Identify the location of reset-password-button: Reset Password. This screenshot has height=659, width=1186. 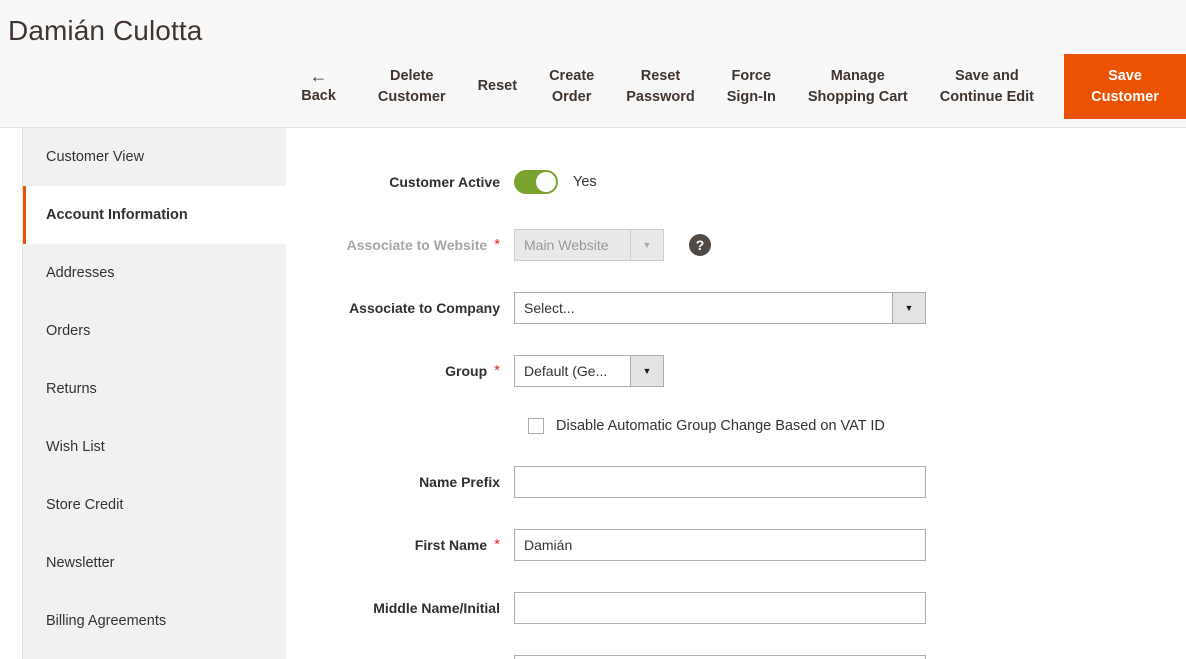
(660, 86).